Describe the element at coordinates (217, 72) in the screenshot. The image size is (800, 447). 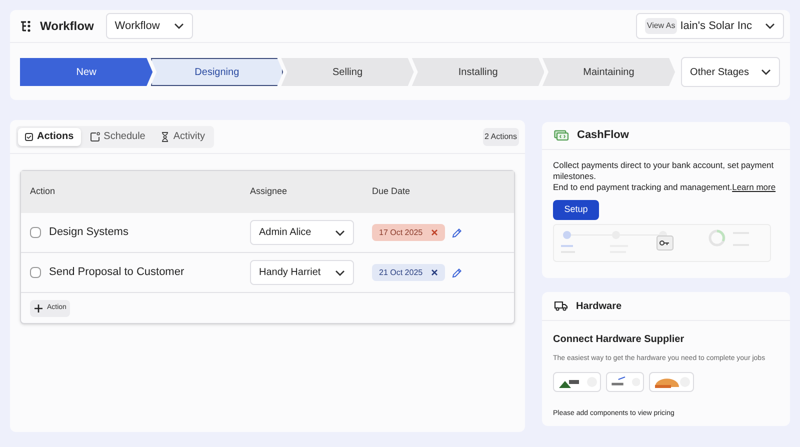
I see `stage-step: Designing` at that location.